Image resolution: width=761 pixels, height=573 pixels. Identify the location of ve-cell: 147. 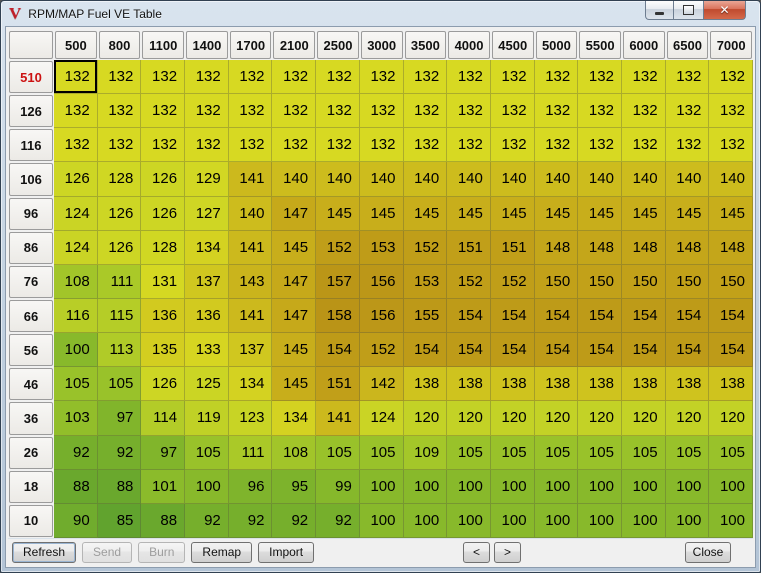
(294, 281).